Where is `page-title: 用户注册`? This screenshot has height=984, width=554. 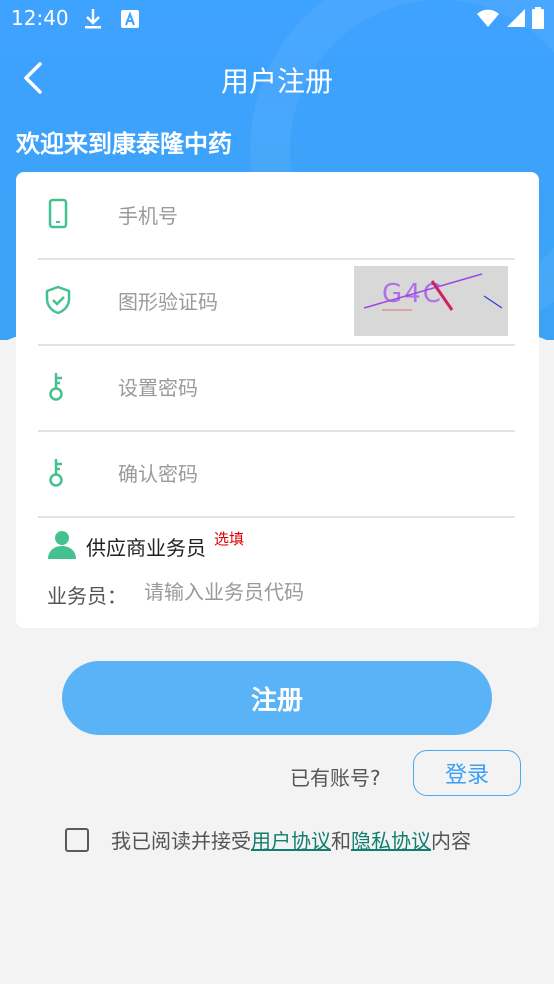 page-title: 用户注册 is located at coordinates (276, 81).